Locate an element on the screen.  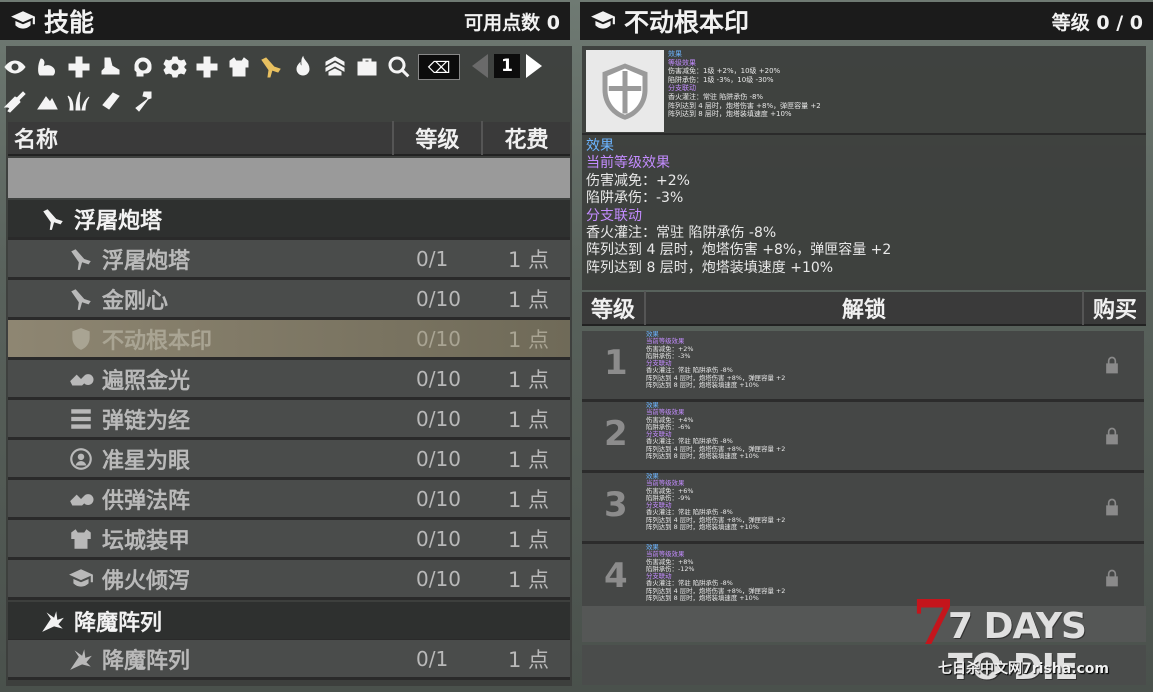
brain-icon is located at coordinates (143, 67).